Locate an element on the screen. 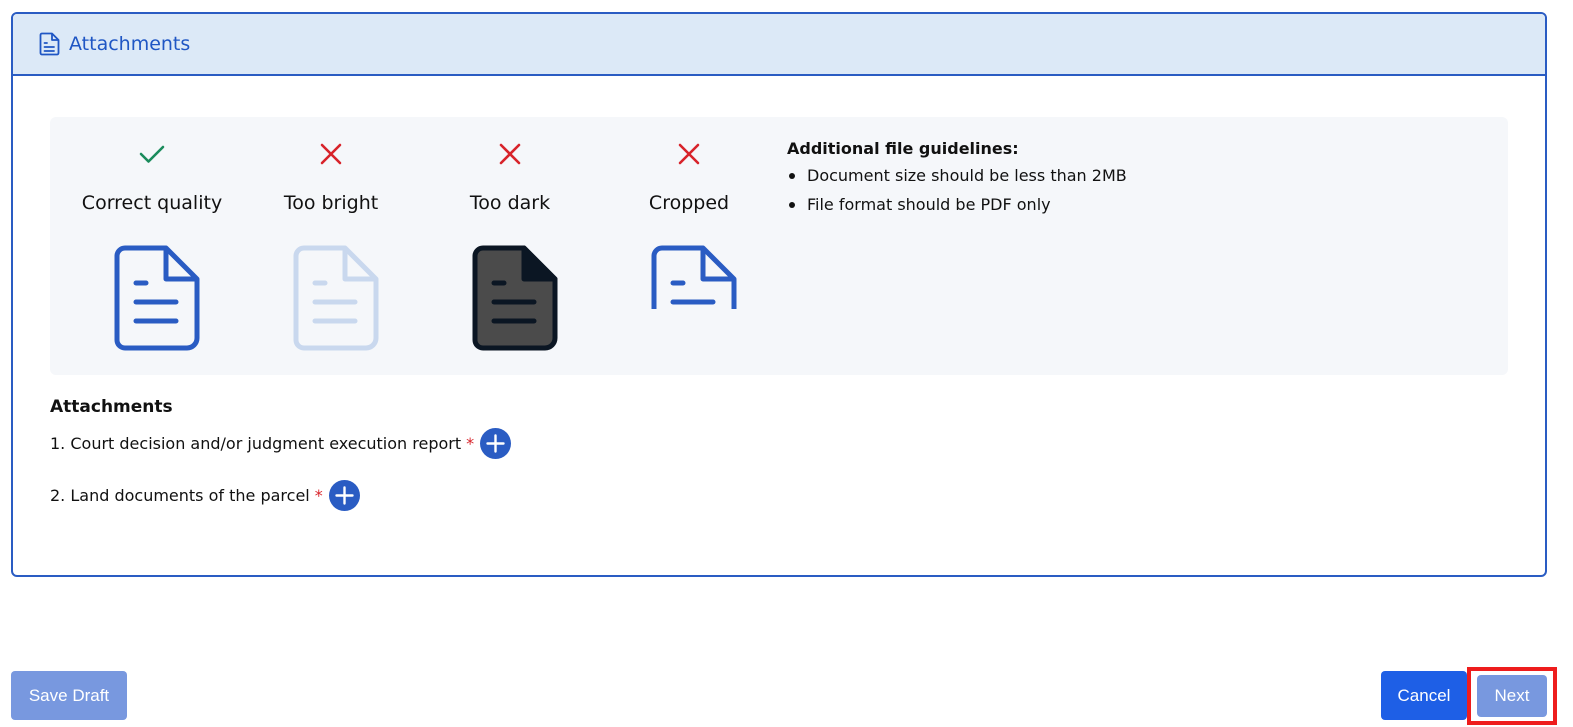 Image resolution: width=1573 pixels, height=727 pixels. next-button: Next is located at coordinates (1512, 696).